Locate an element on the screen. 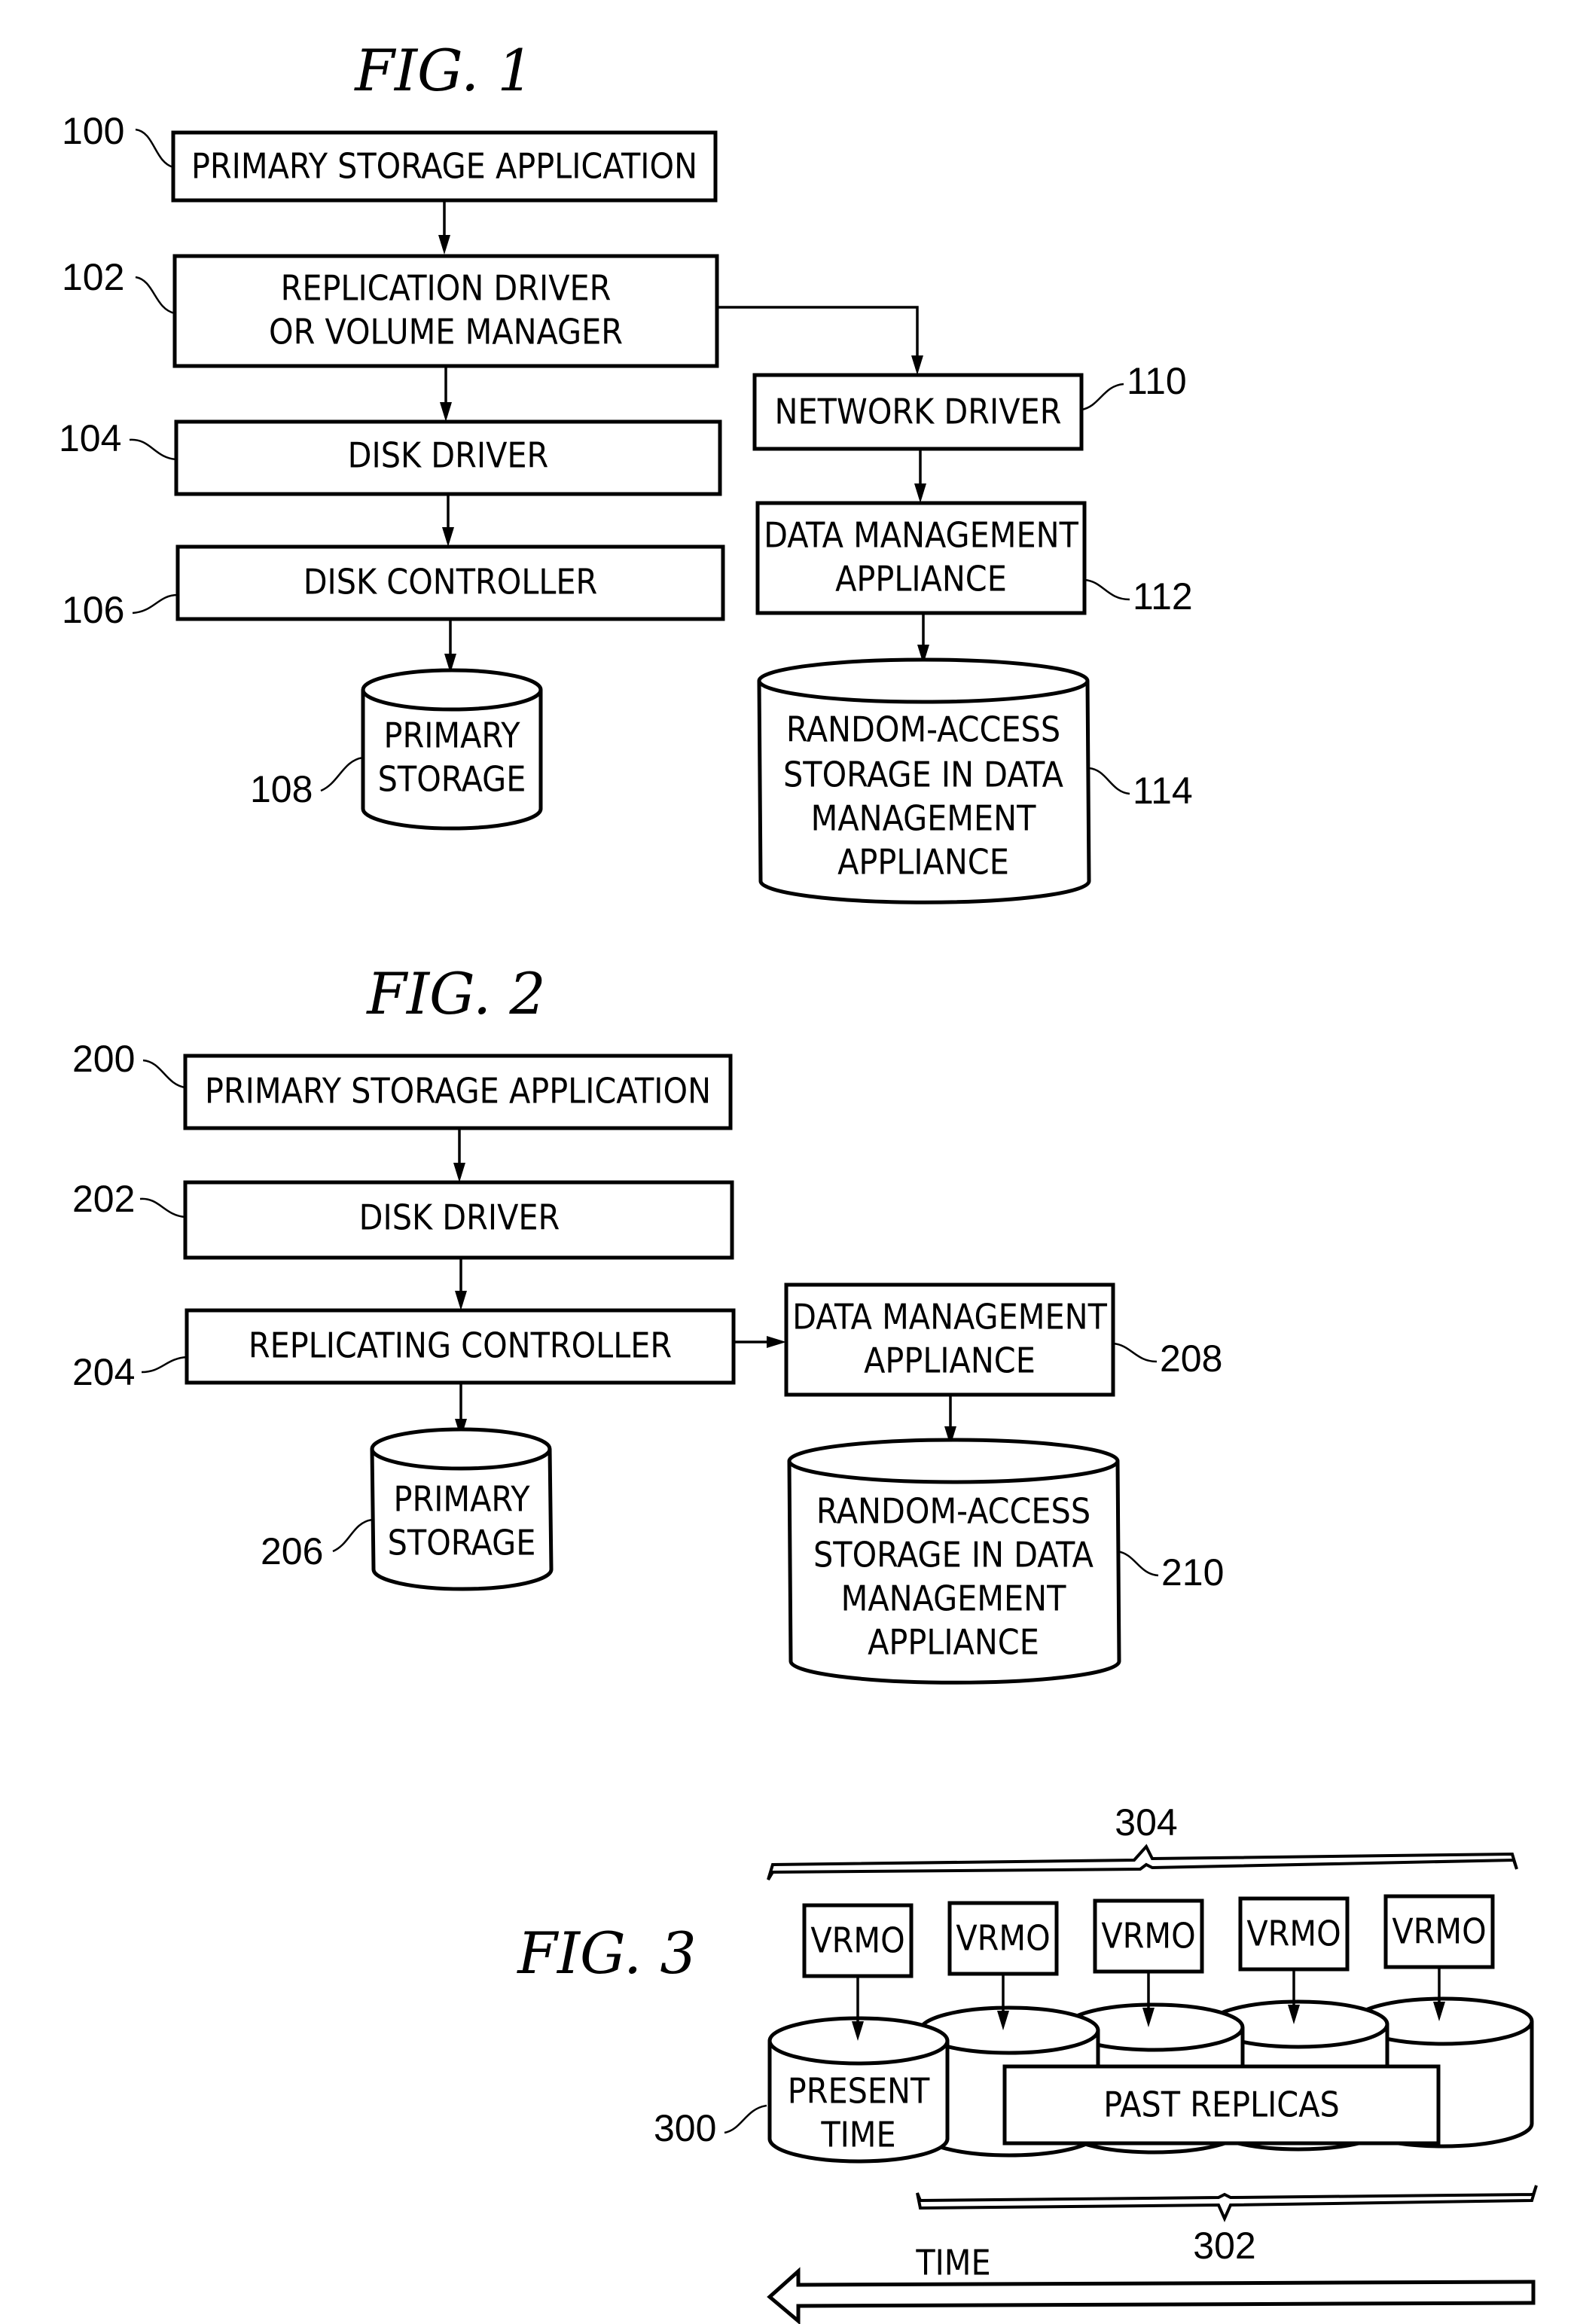 The image size is (1577, 2324). box-210-line-4: APPLIANCE is located at coordinates (953, 1642).